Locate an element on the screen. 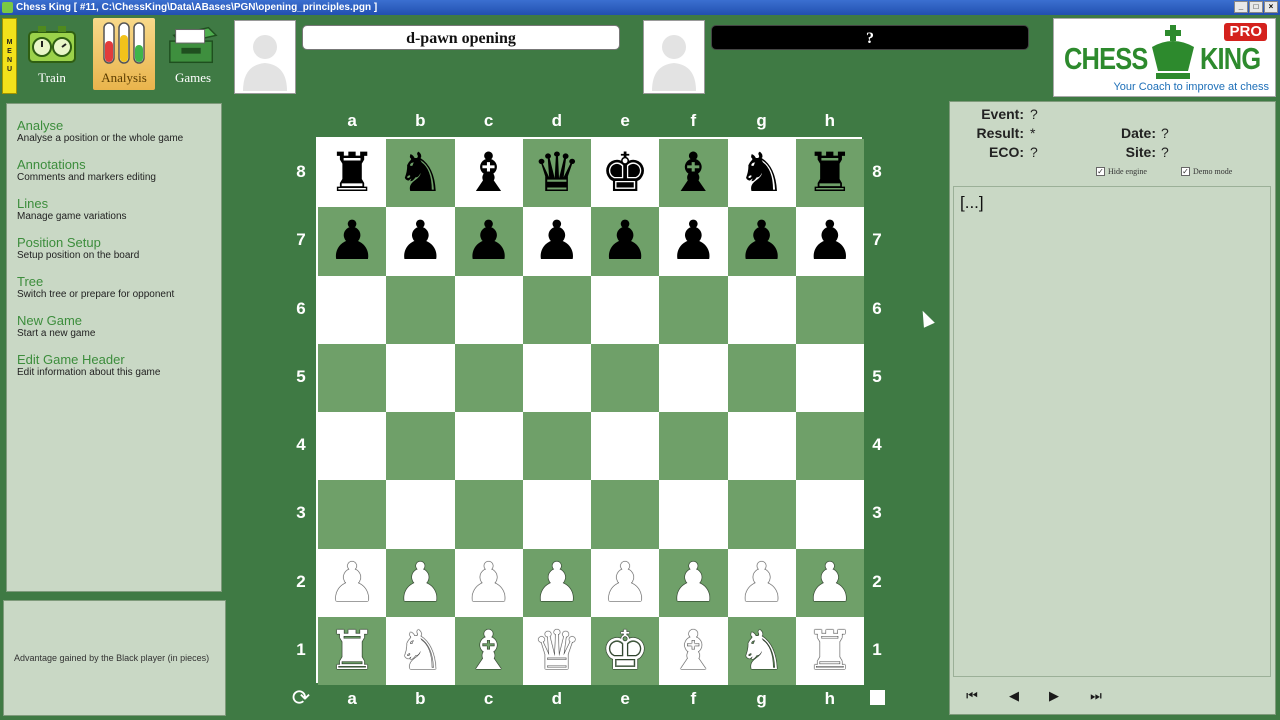  previous-move-icon: ◀ is located at coordinates (1014, 696).